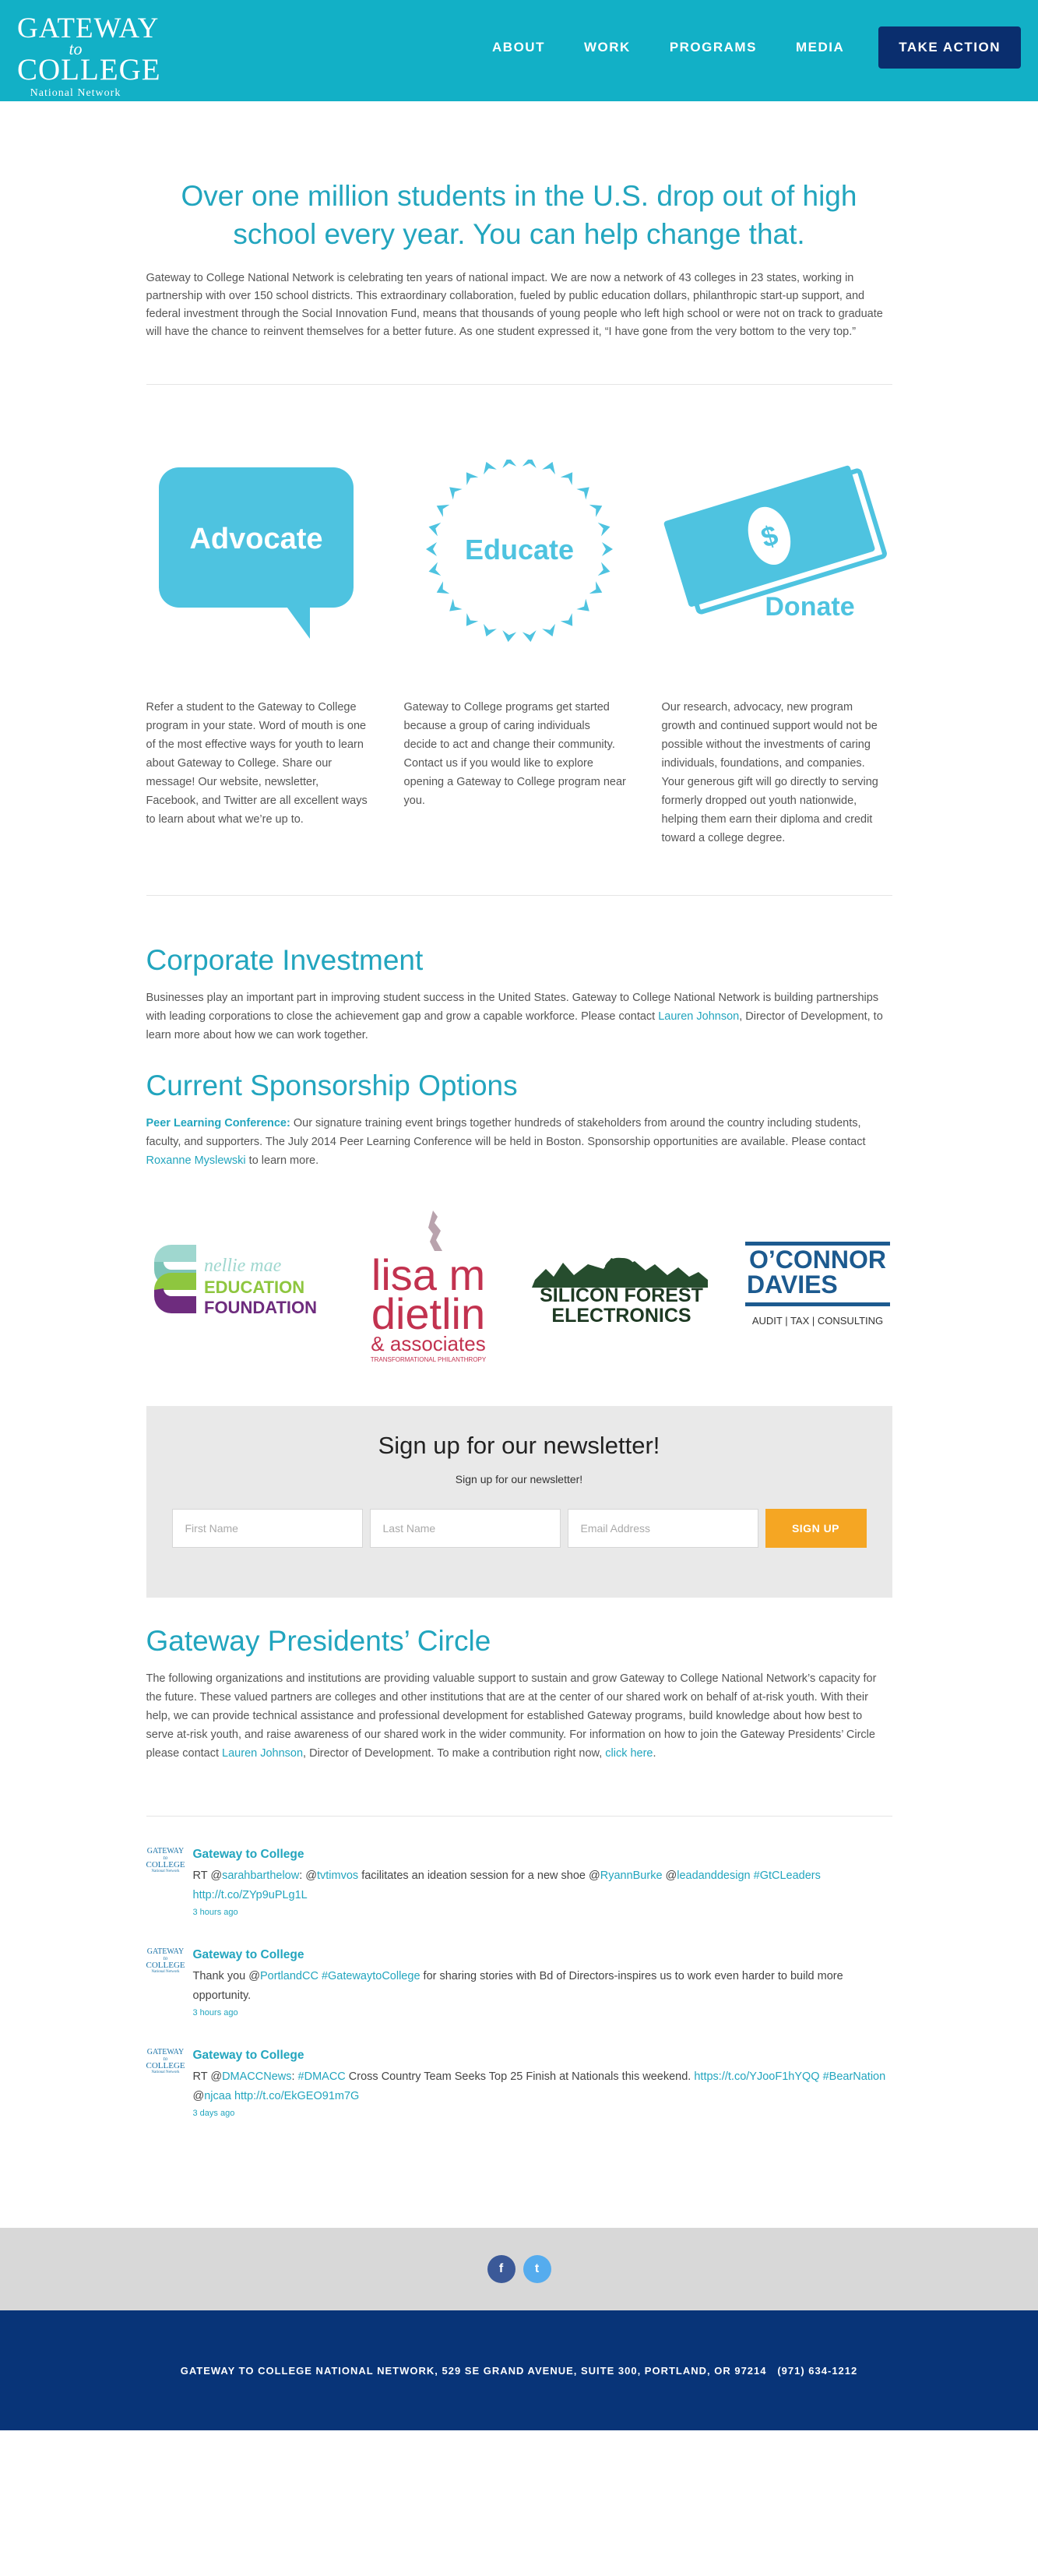 The width and height of the screenshot is (1038, 2576). Describe the element at coordinates (519, 1479) in the screenshot. I see `newsletter-subtitle: Sign up for our newsletter!` at that location.